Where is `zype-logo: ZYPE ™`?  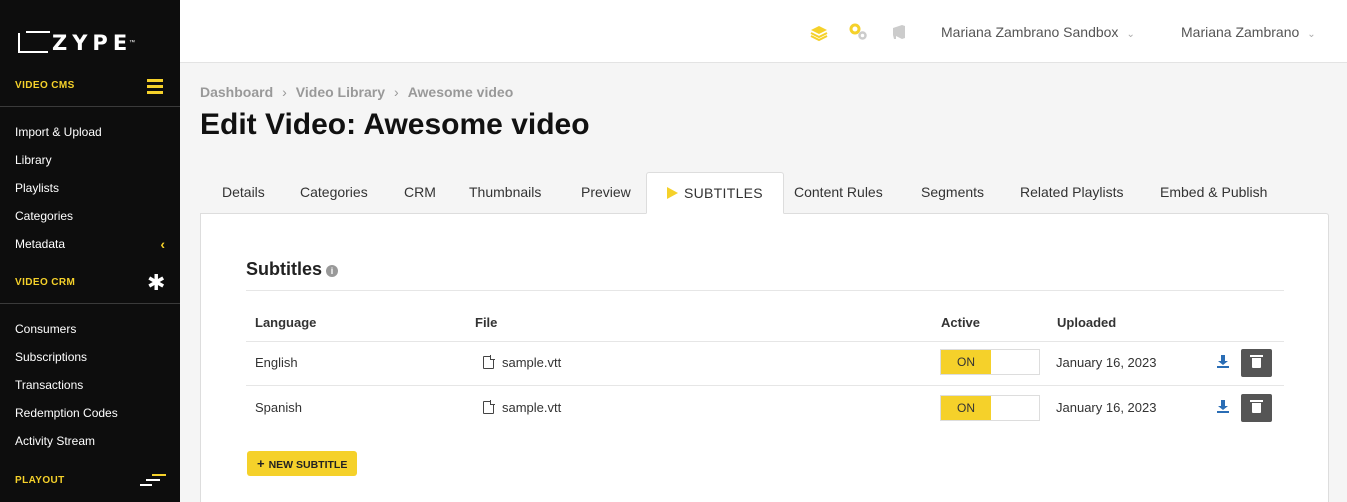 zype-logo: ZYPE ™ is located at coordinates (76, 43).